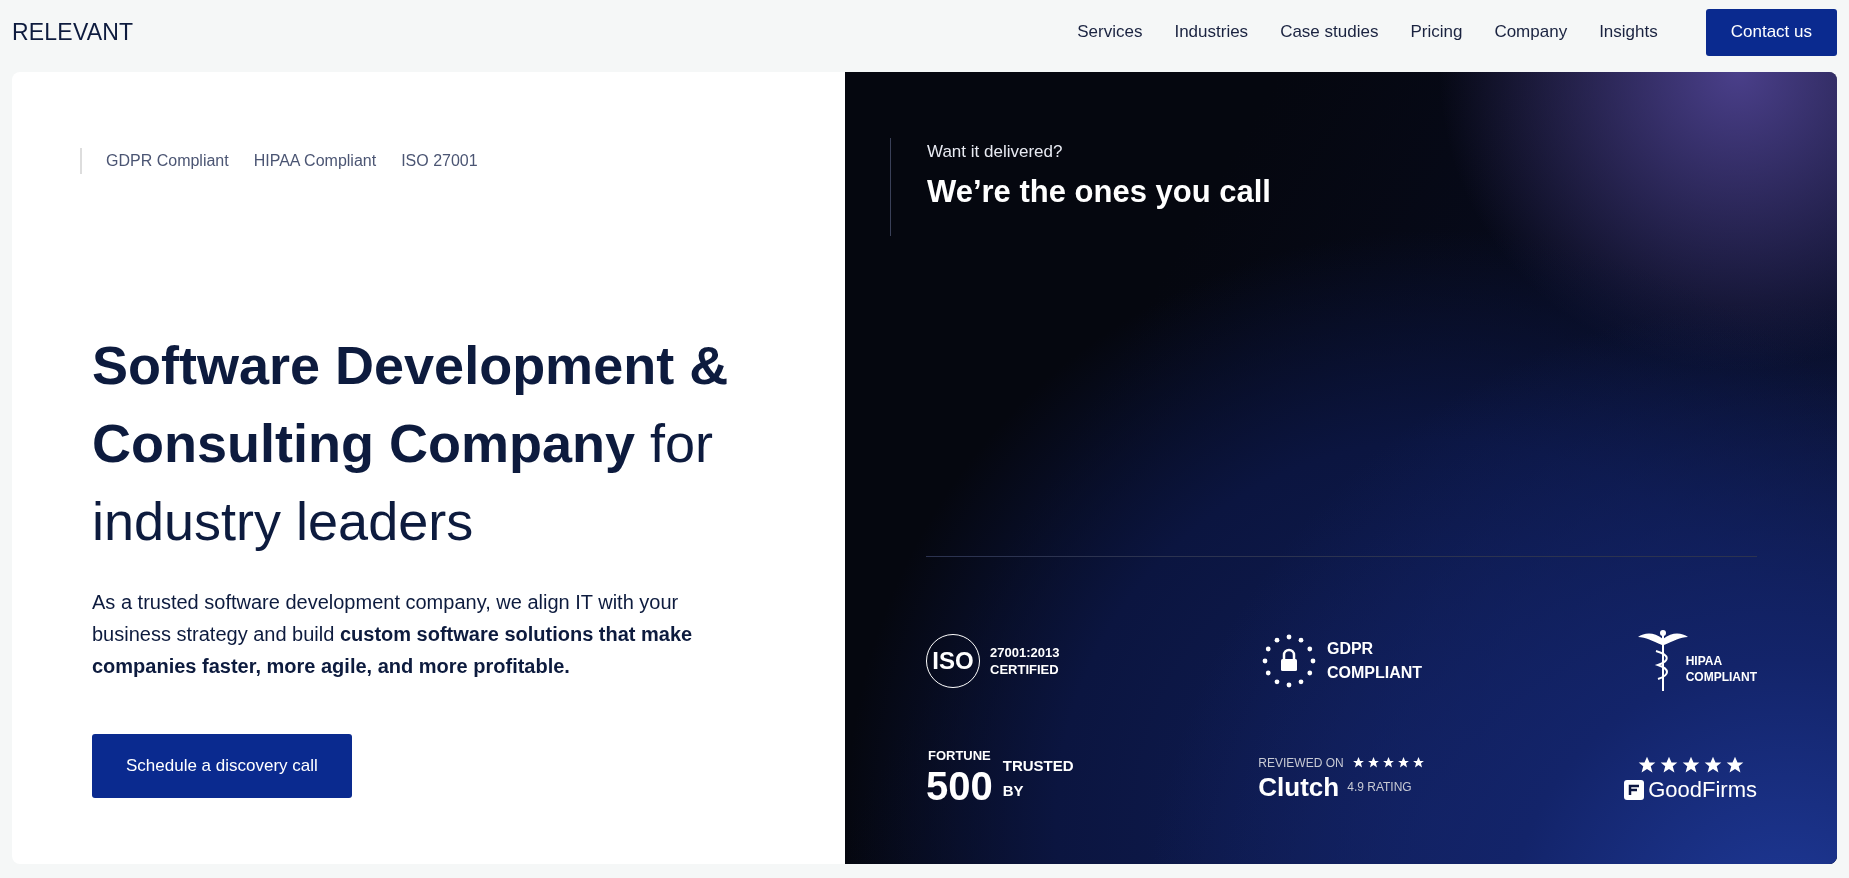  I want to click on fortune-number: 500, so click(959, 786).